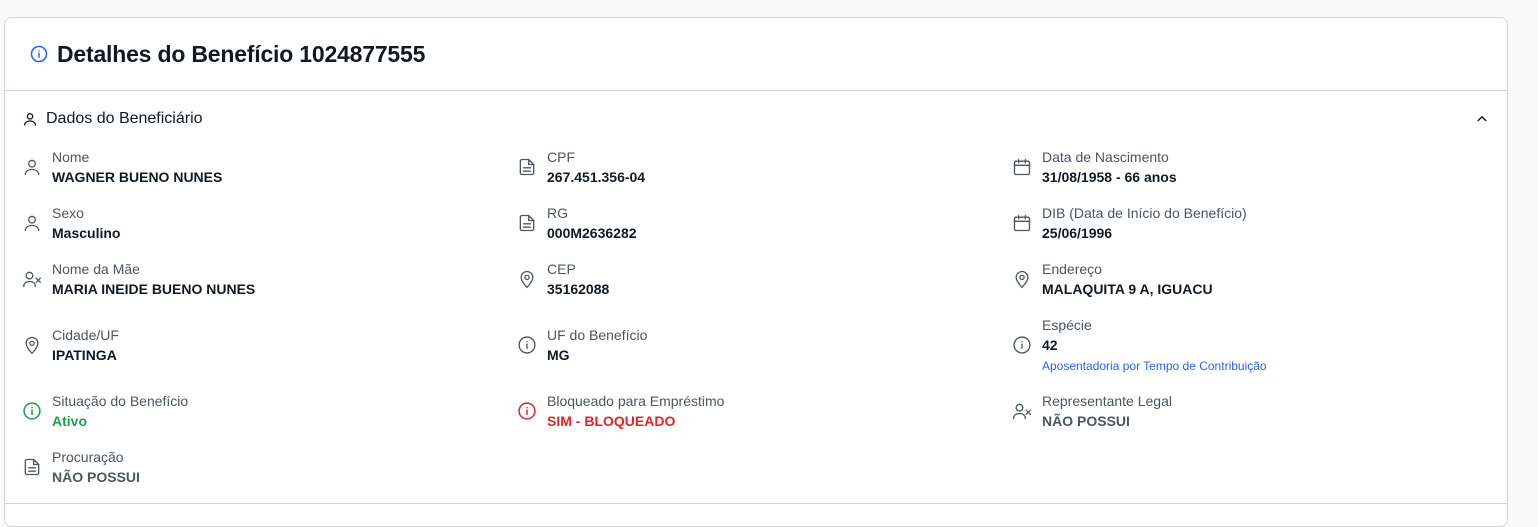 The height and width of the screenshot is (527, 1538). What do you see at coordinates (1127, 289) in the screenshot?
I see `field-value: MALAQUITA 9 A, IGUACU` at bounding box center [1127, 289].